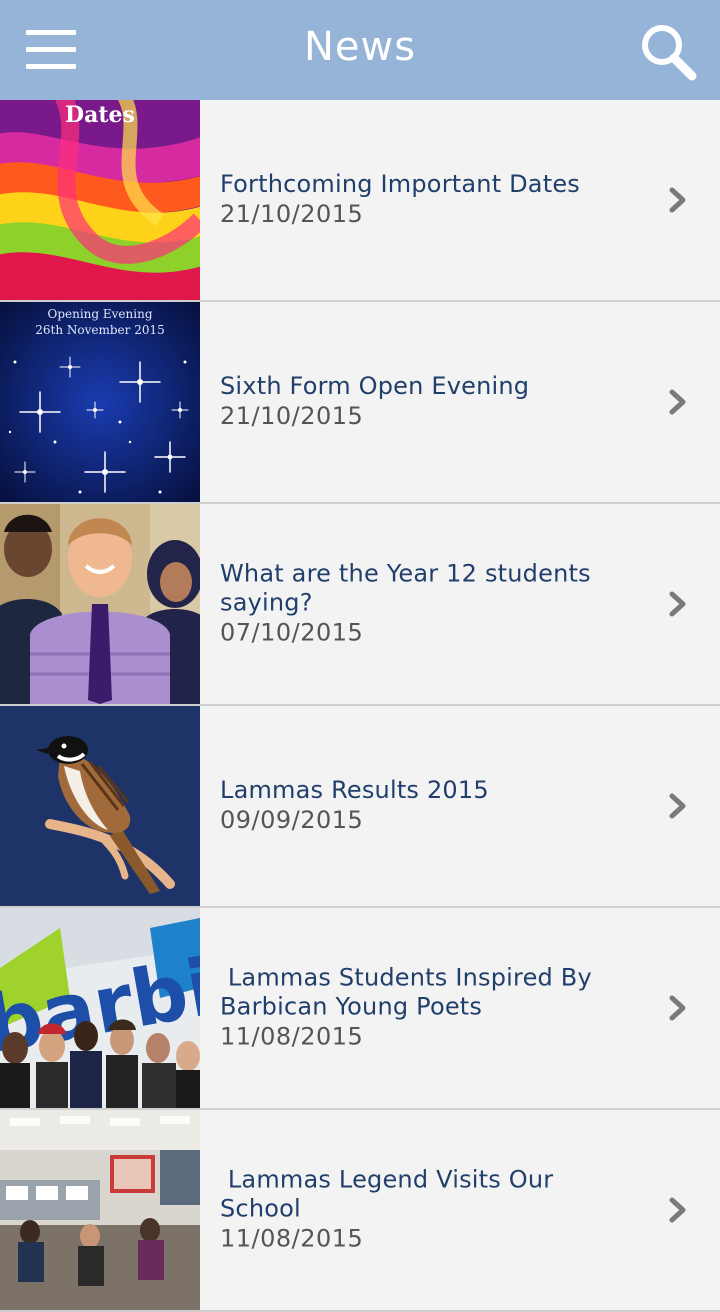  What do you see at coordinates (100, 115) in the screenshot?
I see `thumb-caption: Dates` at bounding box center [100, 115].